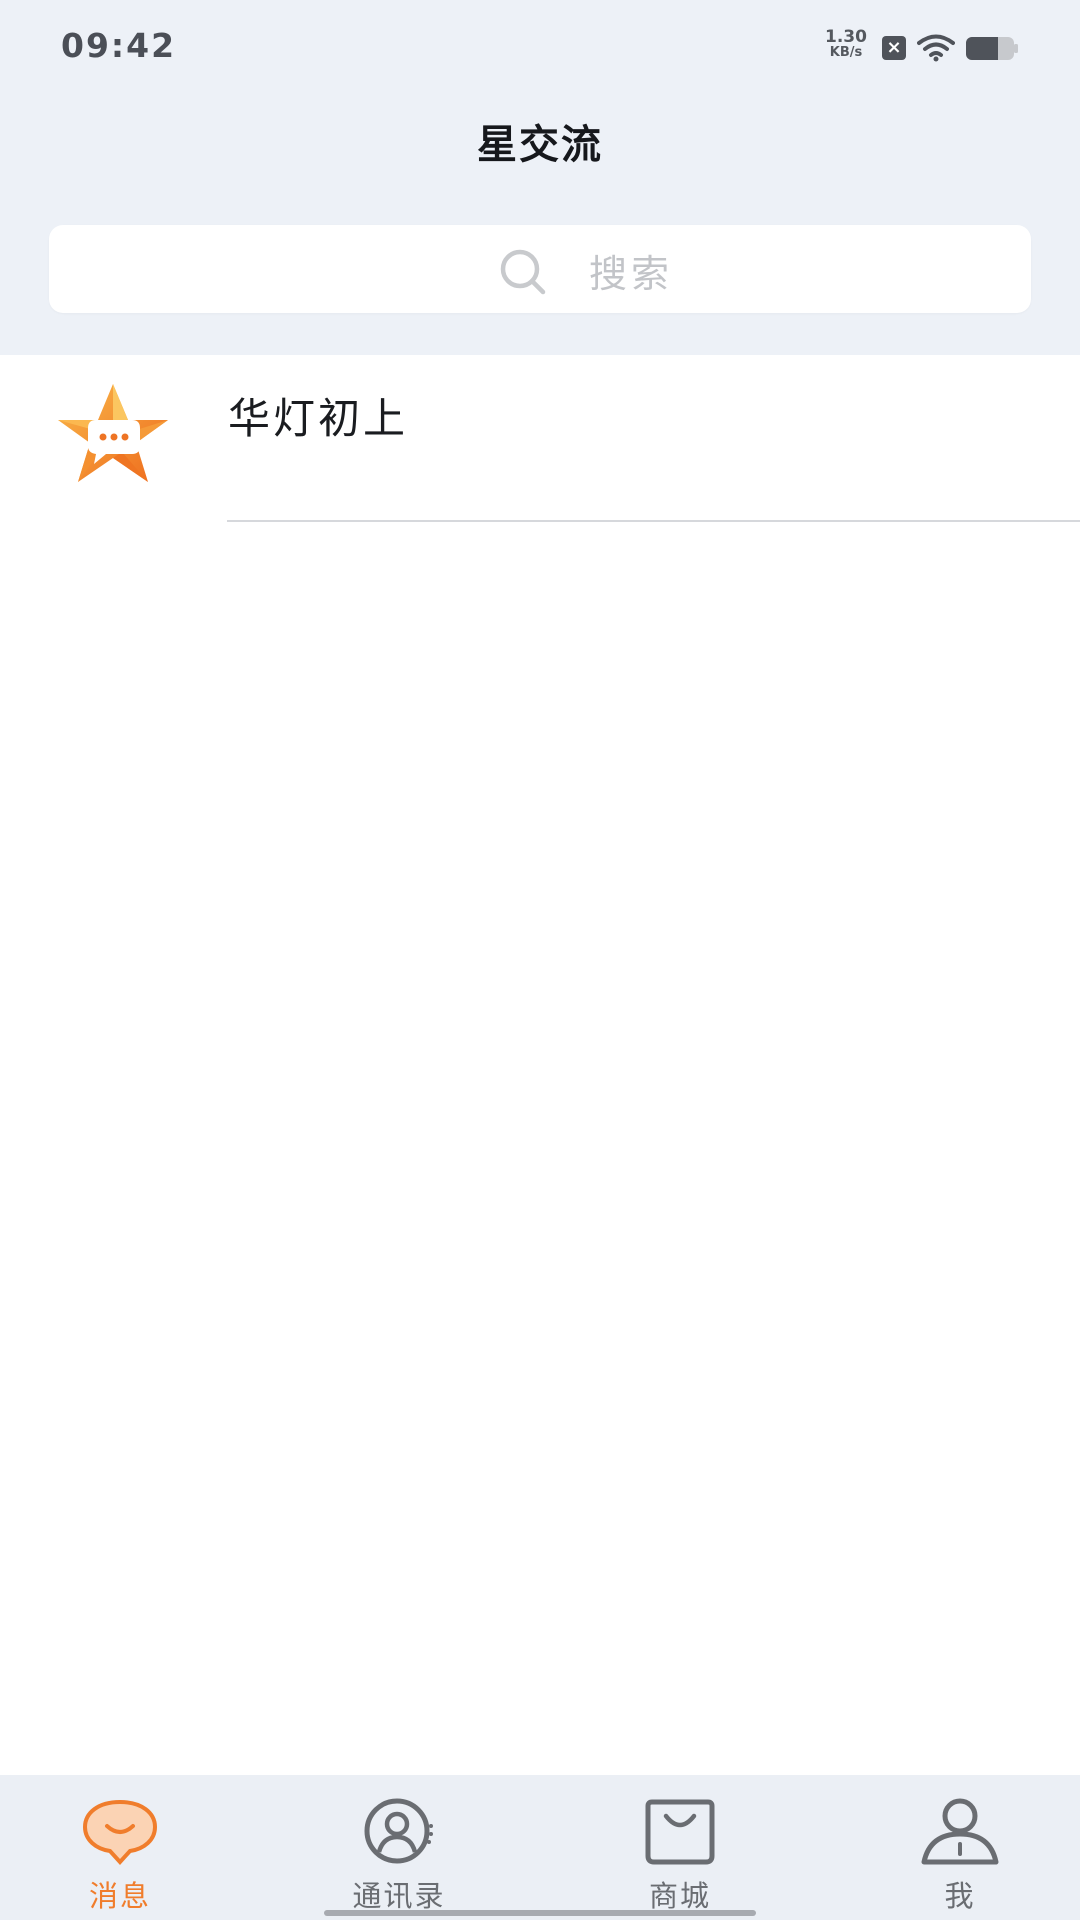 This screenshot has width=1080, height=1920. Describe the element at coordinates (540, 1847) in the screenshot. I see `bottom-tab-bar: 消息 通讯录 商城 我` at that location.